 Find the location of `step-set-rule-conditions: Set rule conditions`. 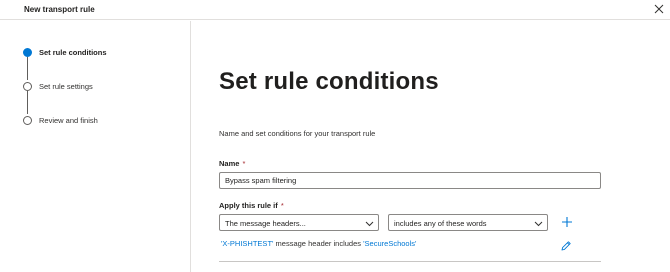

step-set-rule-conditions: Set rule conditions is located at coordinates (65, 52).